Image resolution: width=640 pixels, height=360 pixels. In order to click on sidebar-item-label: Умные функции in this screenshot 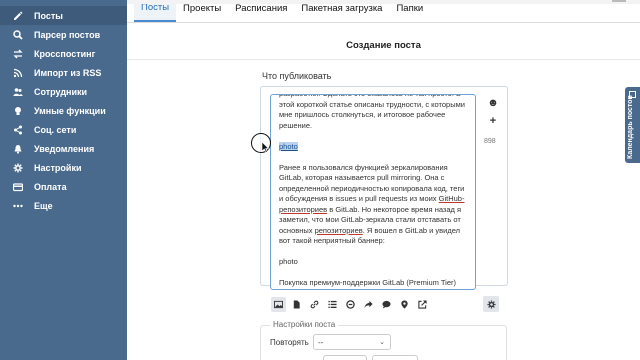, I will do `click(70, 110)`.